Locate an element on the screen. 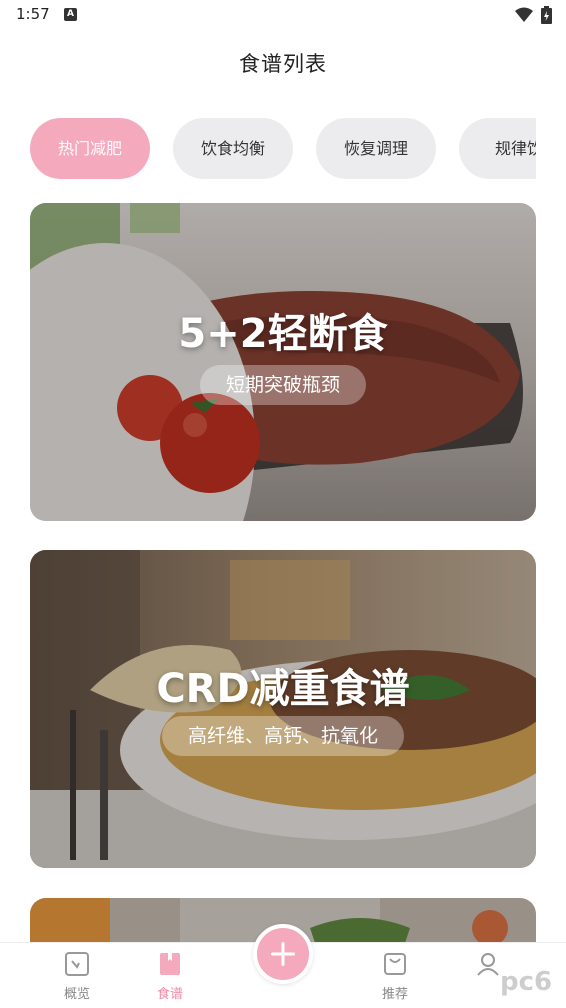 The height and width of the screenshot is (1008, 566). plus-icon is located at coordinates (283, 954).